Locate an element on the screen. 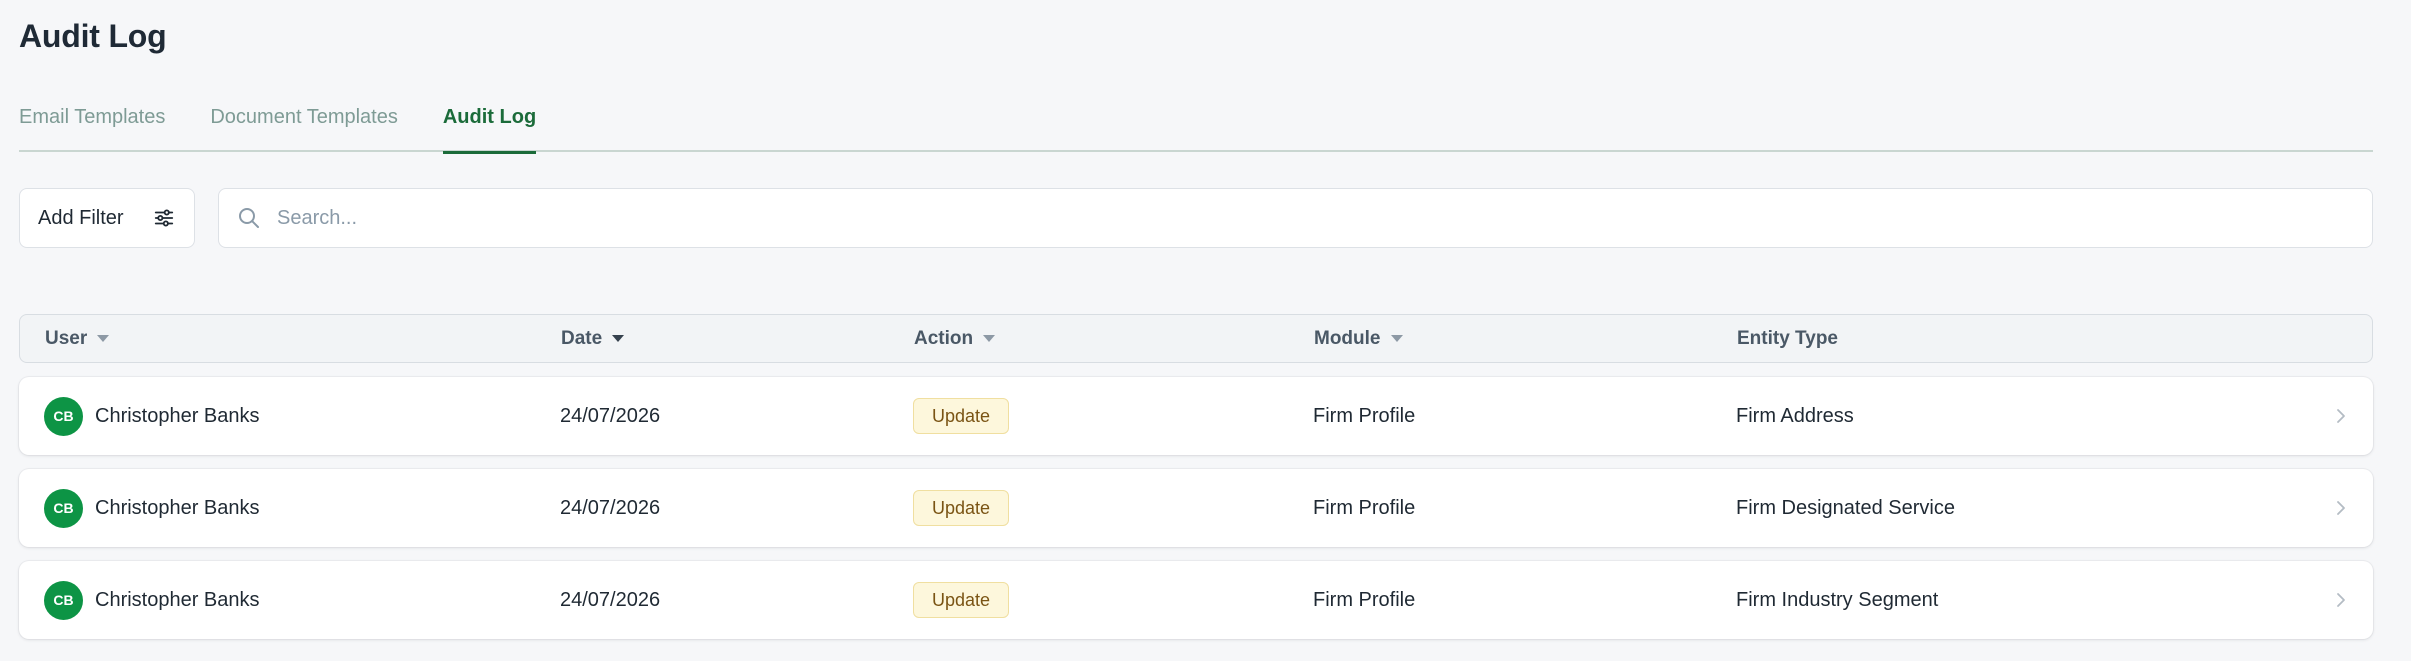  search-bar is located at coordinates (1295, 218).